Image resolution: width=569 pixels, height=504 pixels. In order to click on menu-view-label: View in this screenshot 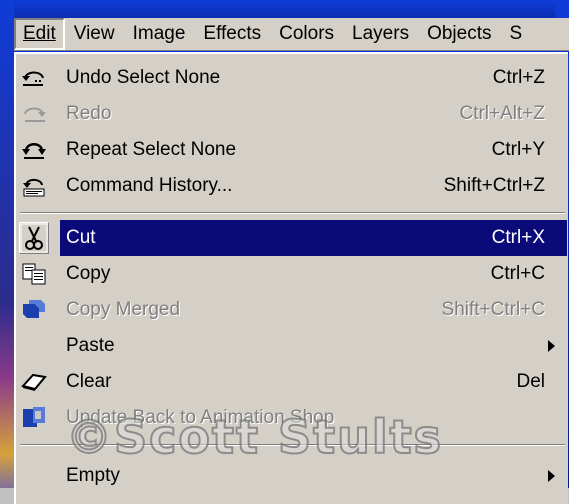, I will do `click(94, 33)`.